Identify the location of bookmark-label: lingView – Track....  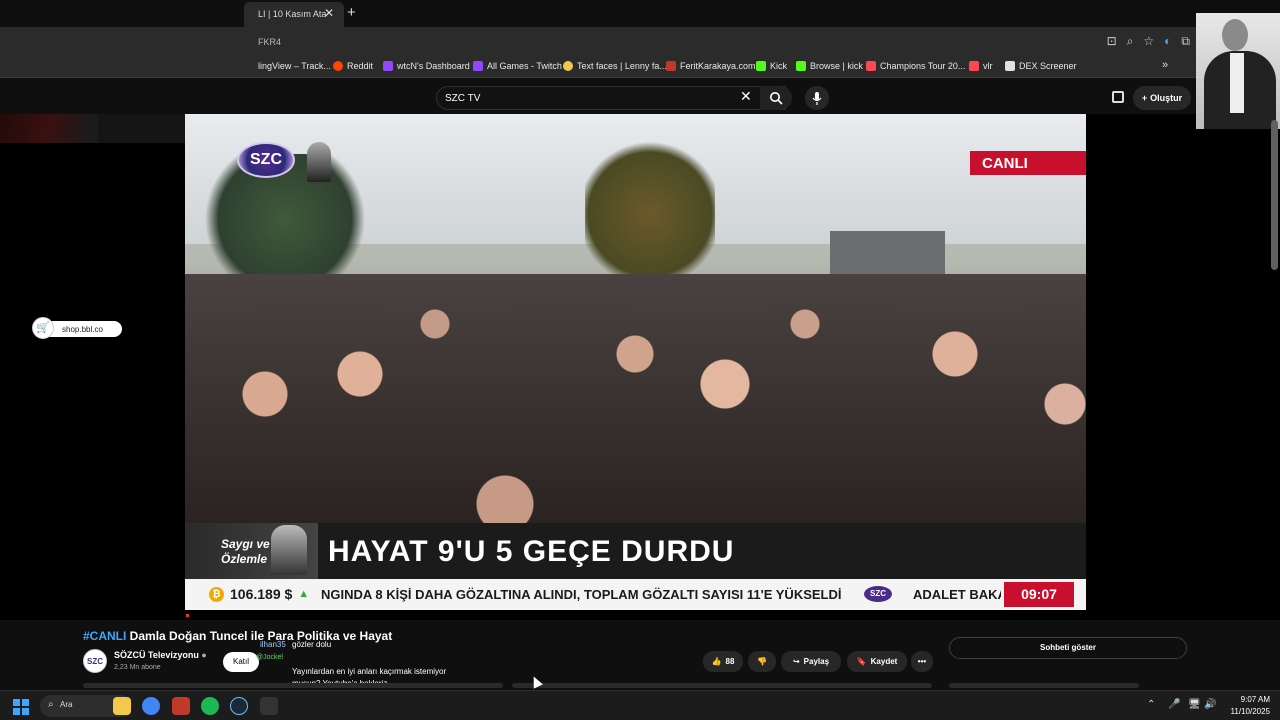
(294, 66).